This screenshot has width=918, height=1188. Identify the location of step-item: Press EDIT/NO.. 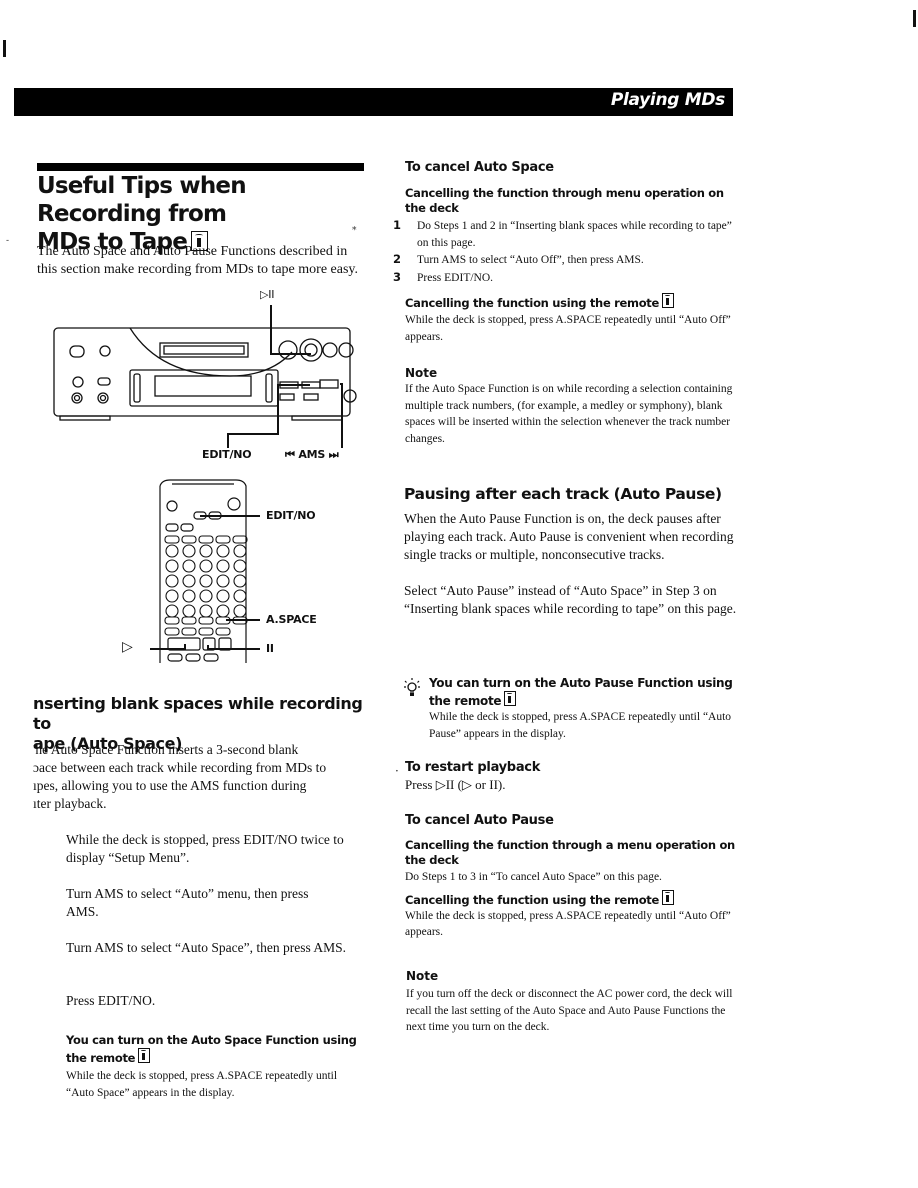
(111, 1000).